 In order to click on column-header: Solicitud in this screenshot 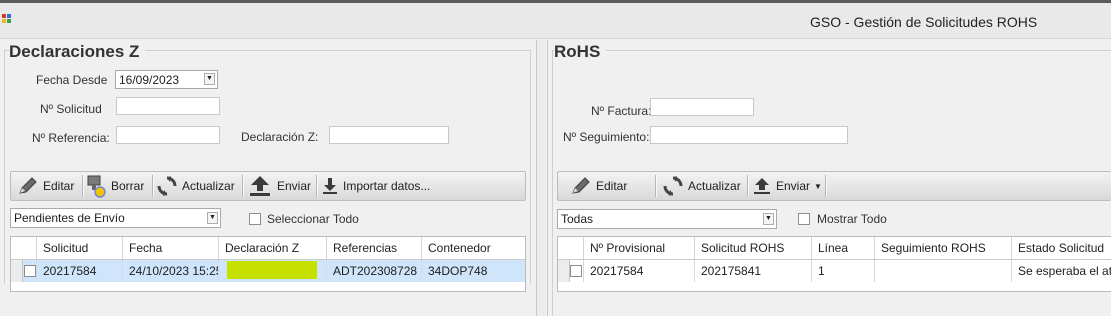, I will do `click(79, 248)`.